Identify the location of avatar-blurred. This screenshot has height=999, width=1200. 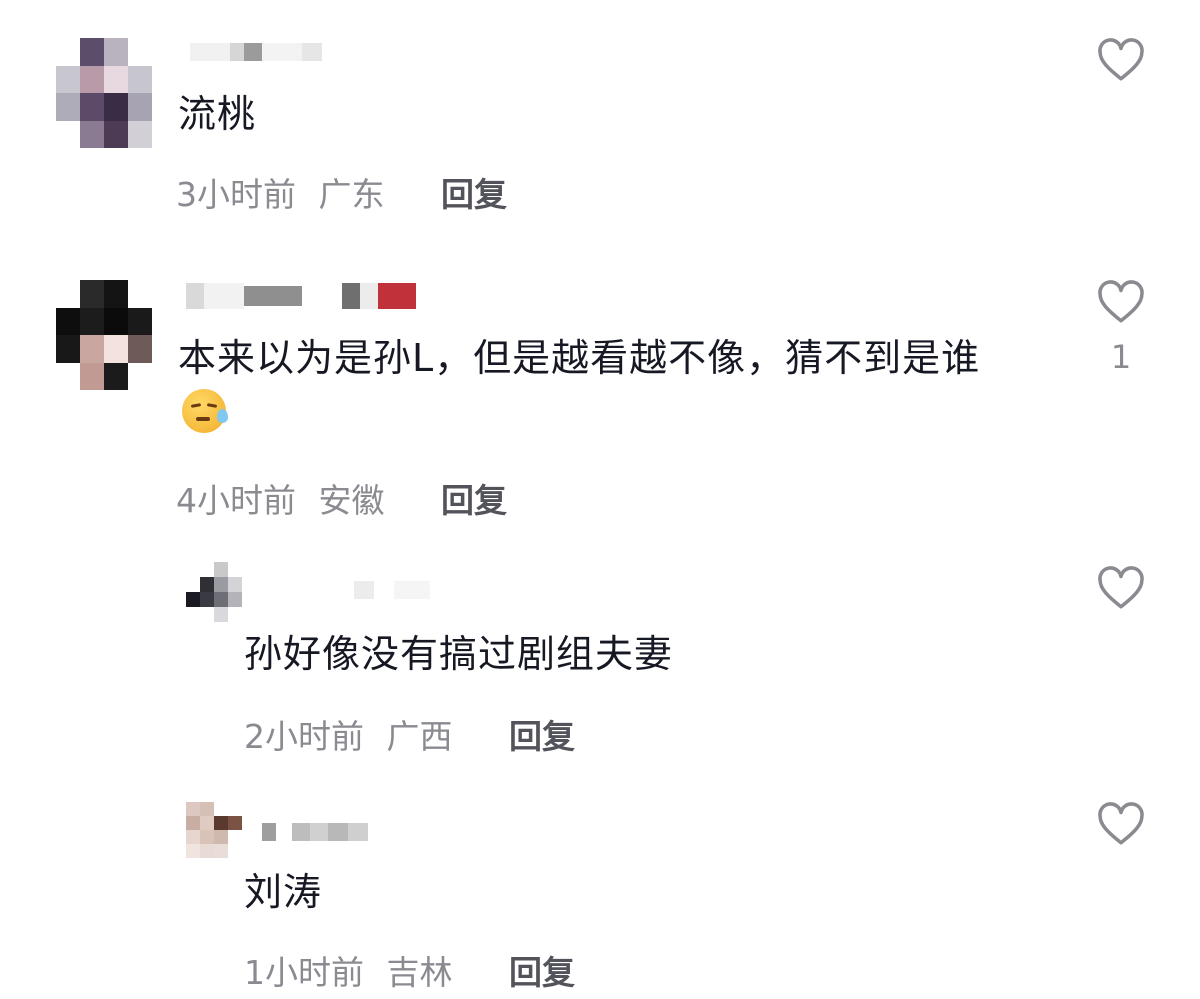
(214, 830).